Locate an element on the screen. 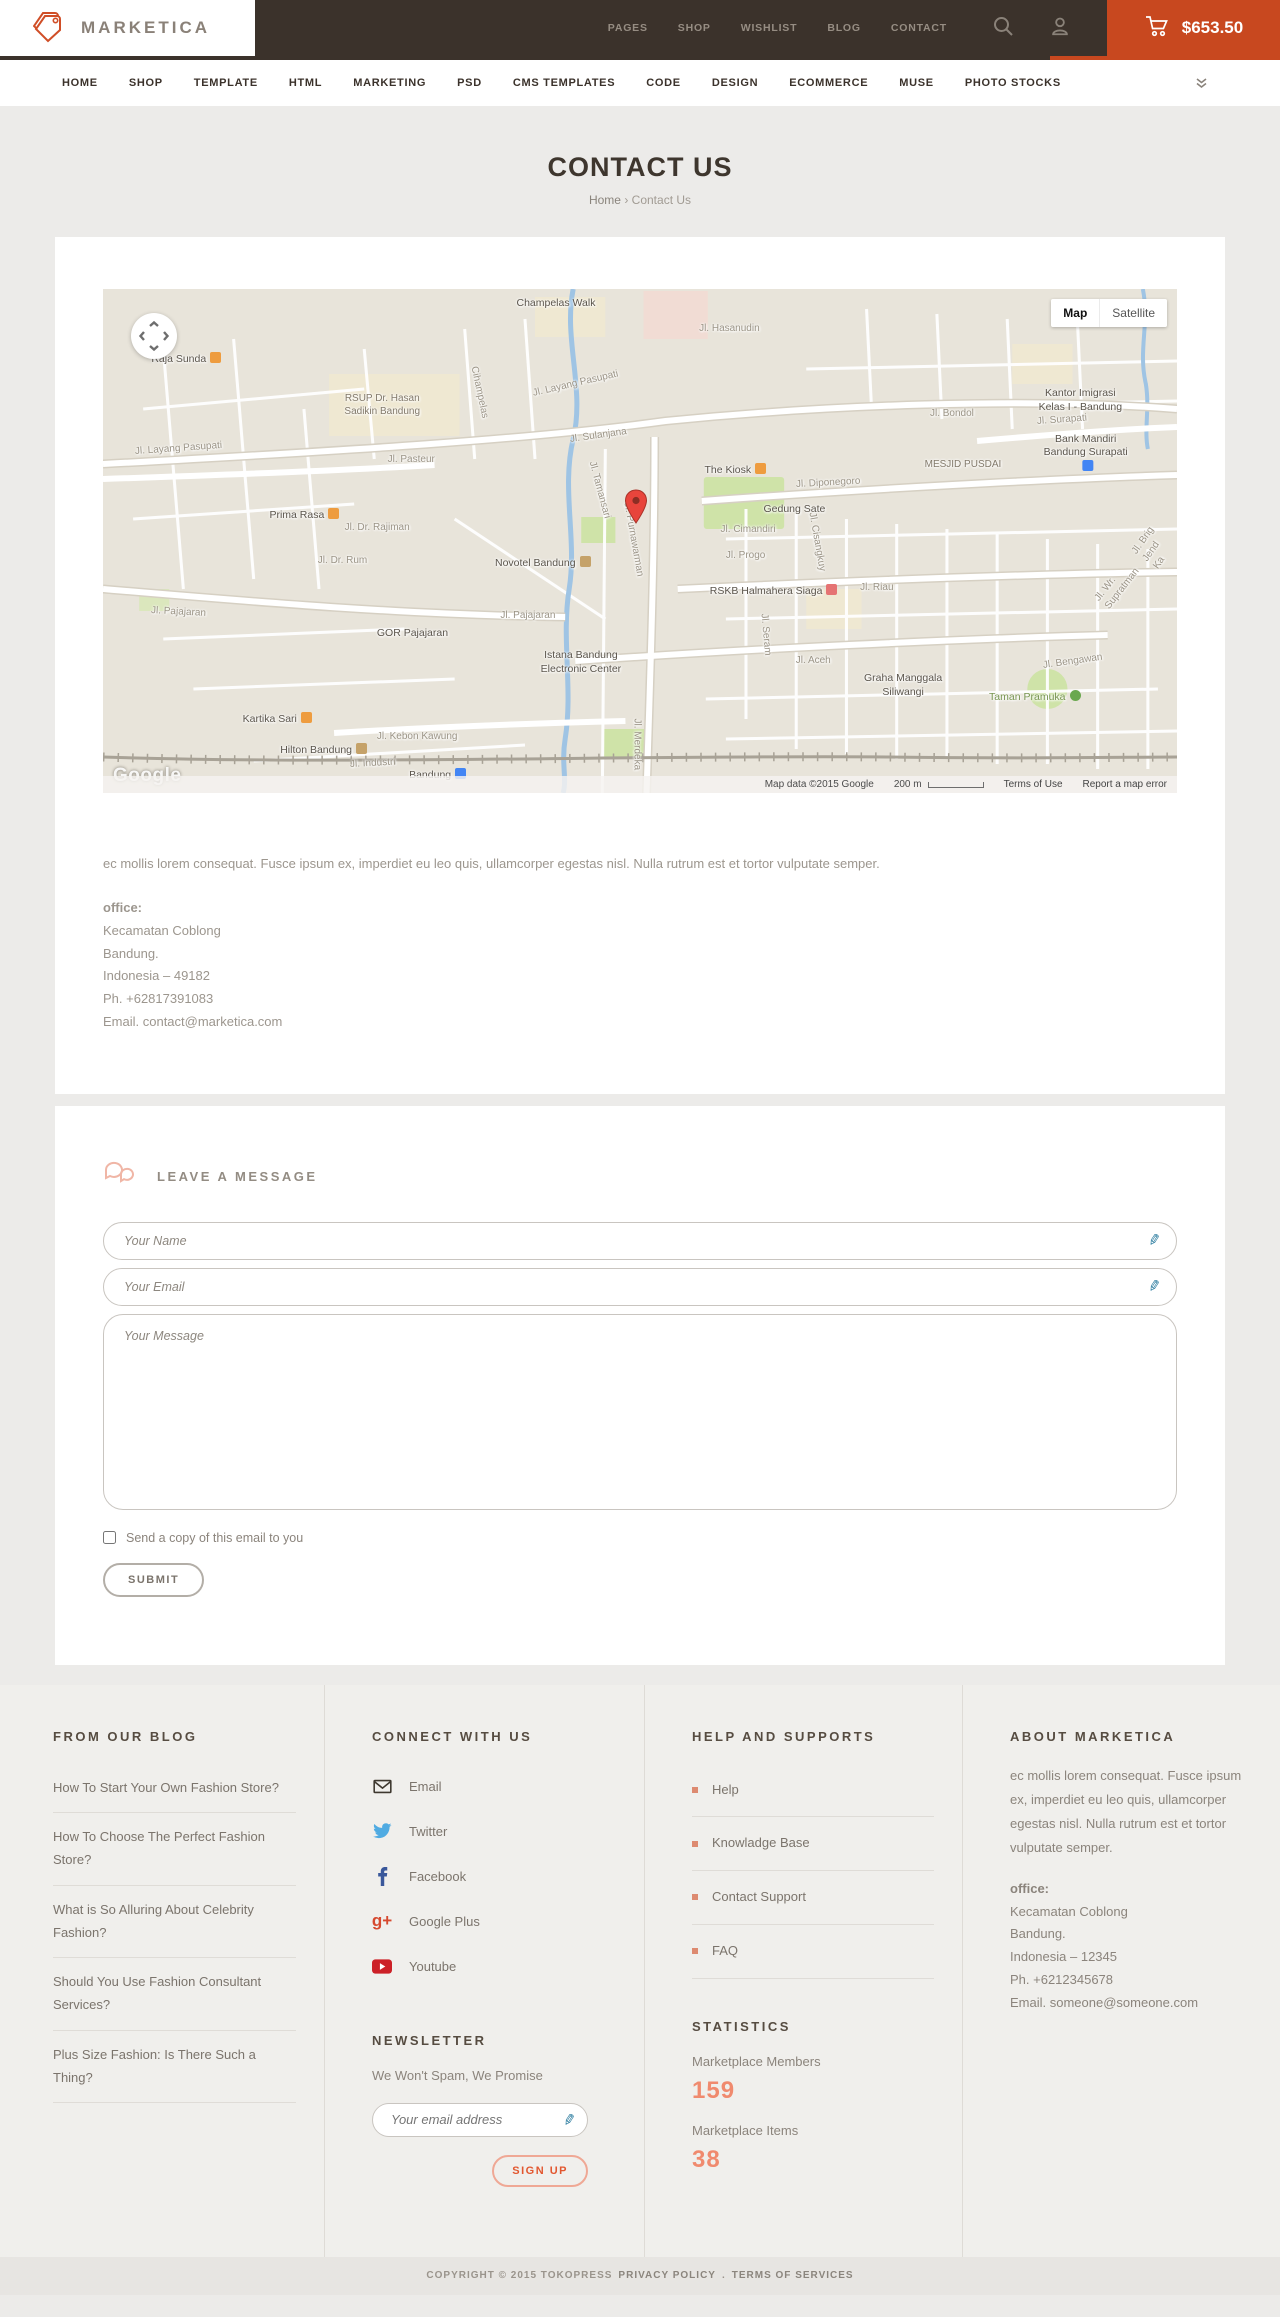  nav-muse: MUSE is located at coordinates (916, 83).